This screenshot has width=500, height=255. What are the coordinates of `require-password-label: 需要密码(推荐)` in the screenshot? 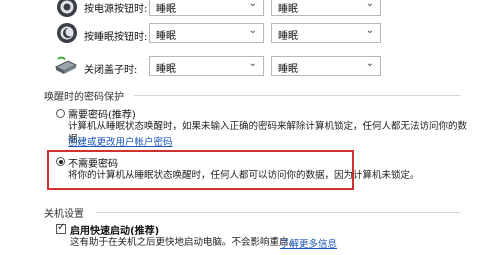 It's located at (102, 115).